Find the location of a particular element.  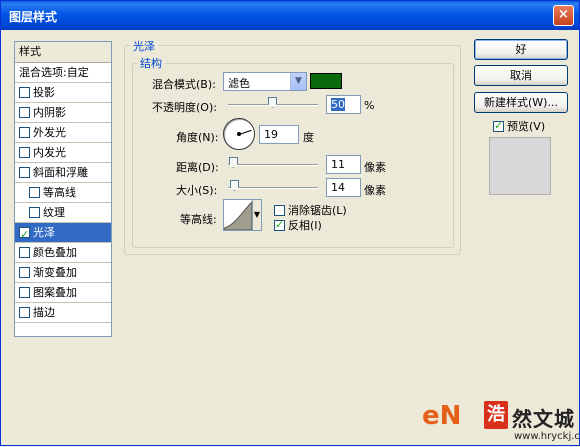

style-item-label: 斜面和浮雕 is located at coordinates (60, 172).